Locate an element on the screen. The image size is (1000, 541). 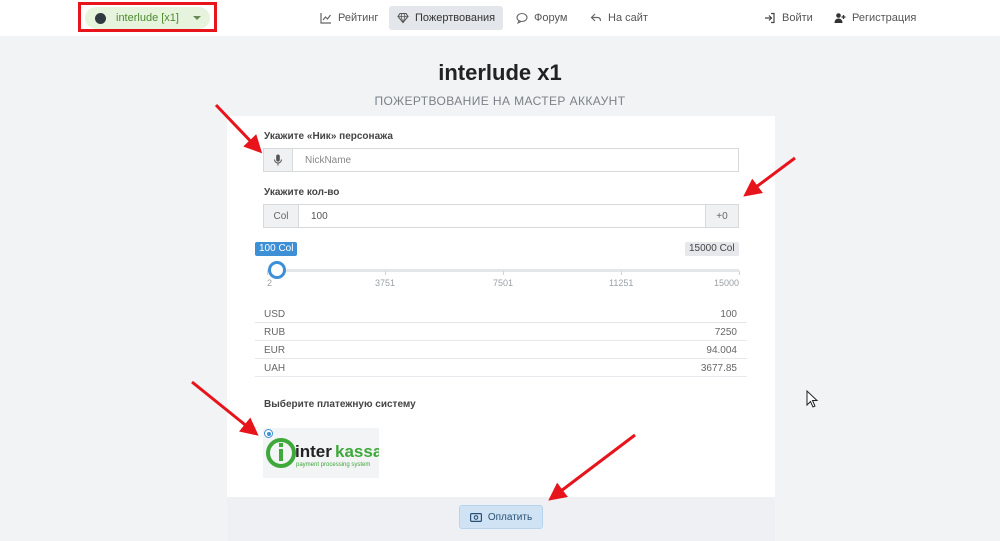
amount-label: Укажите кол-во is located at coordinates (302, 192).